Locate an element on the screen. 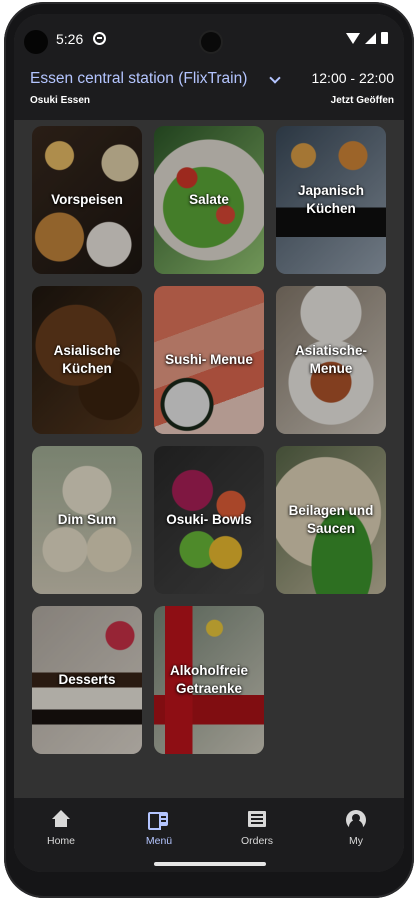 This screenshot has width=418, height=900. nav-home: Home is located at coordinates (61, 828).